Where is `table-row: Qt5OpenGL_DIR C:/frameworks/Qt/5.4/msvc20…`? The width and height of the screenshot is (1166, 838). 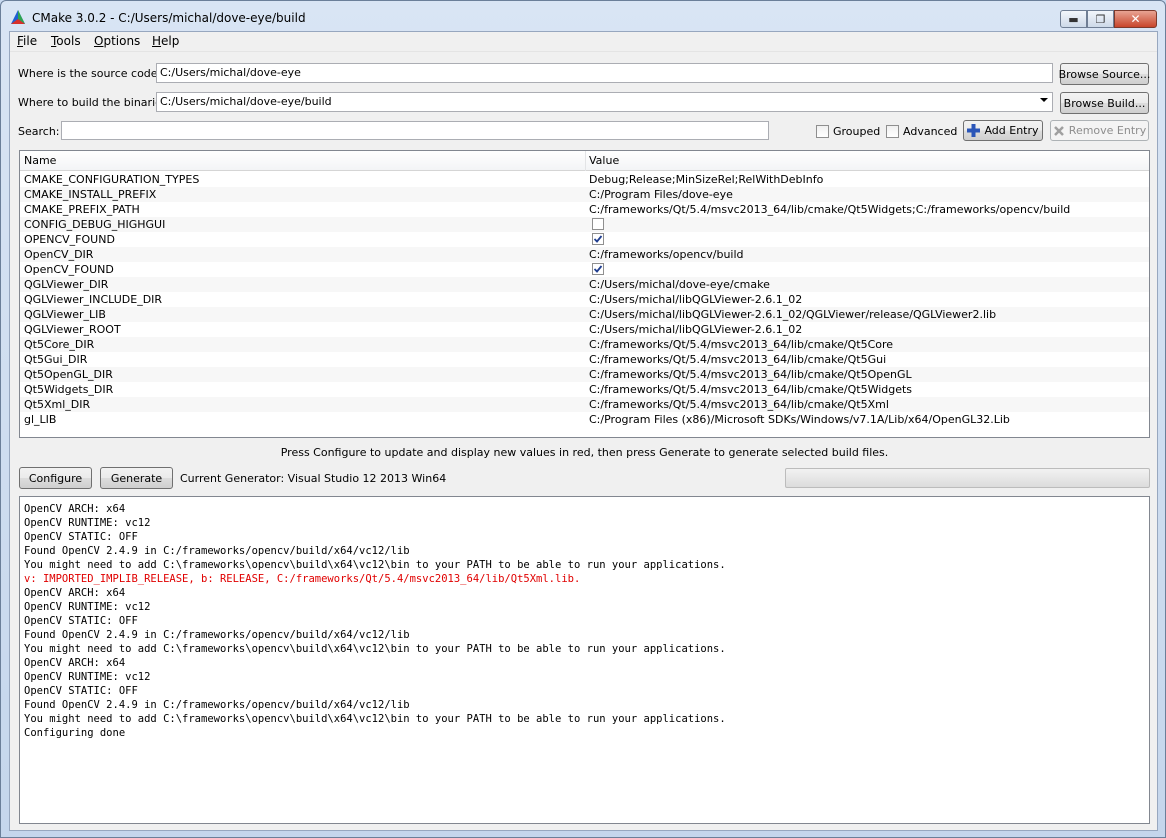 table-row: Qt5OpenGL_DIR C:/frameworks/Qt/5.4/msvc20… is located at coordinates (584, 374).